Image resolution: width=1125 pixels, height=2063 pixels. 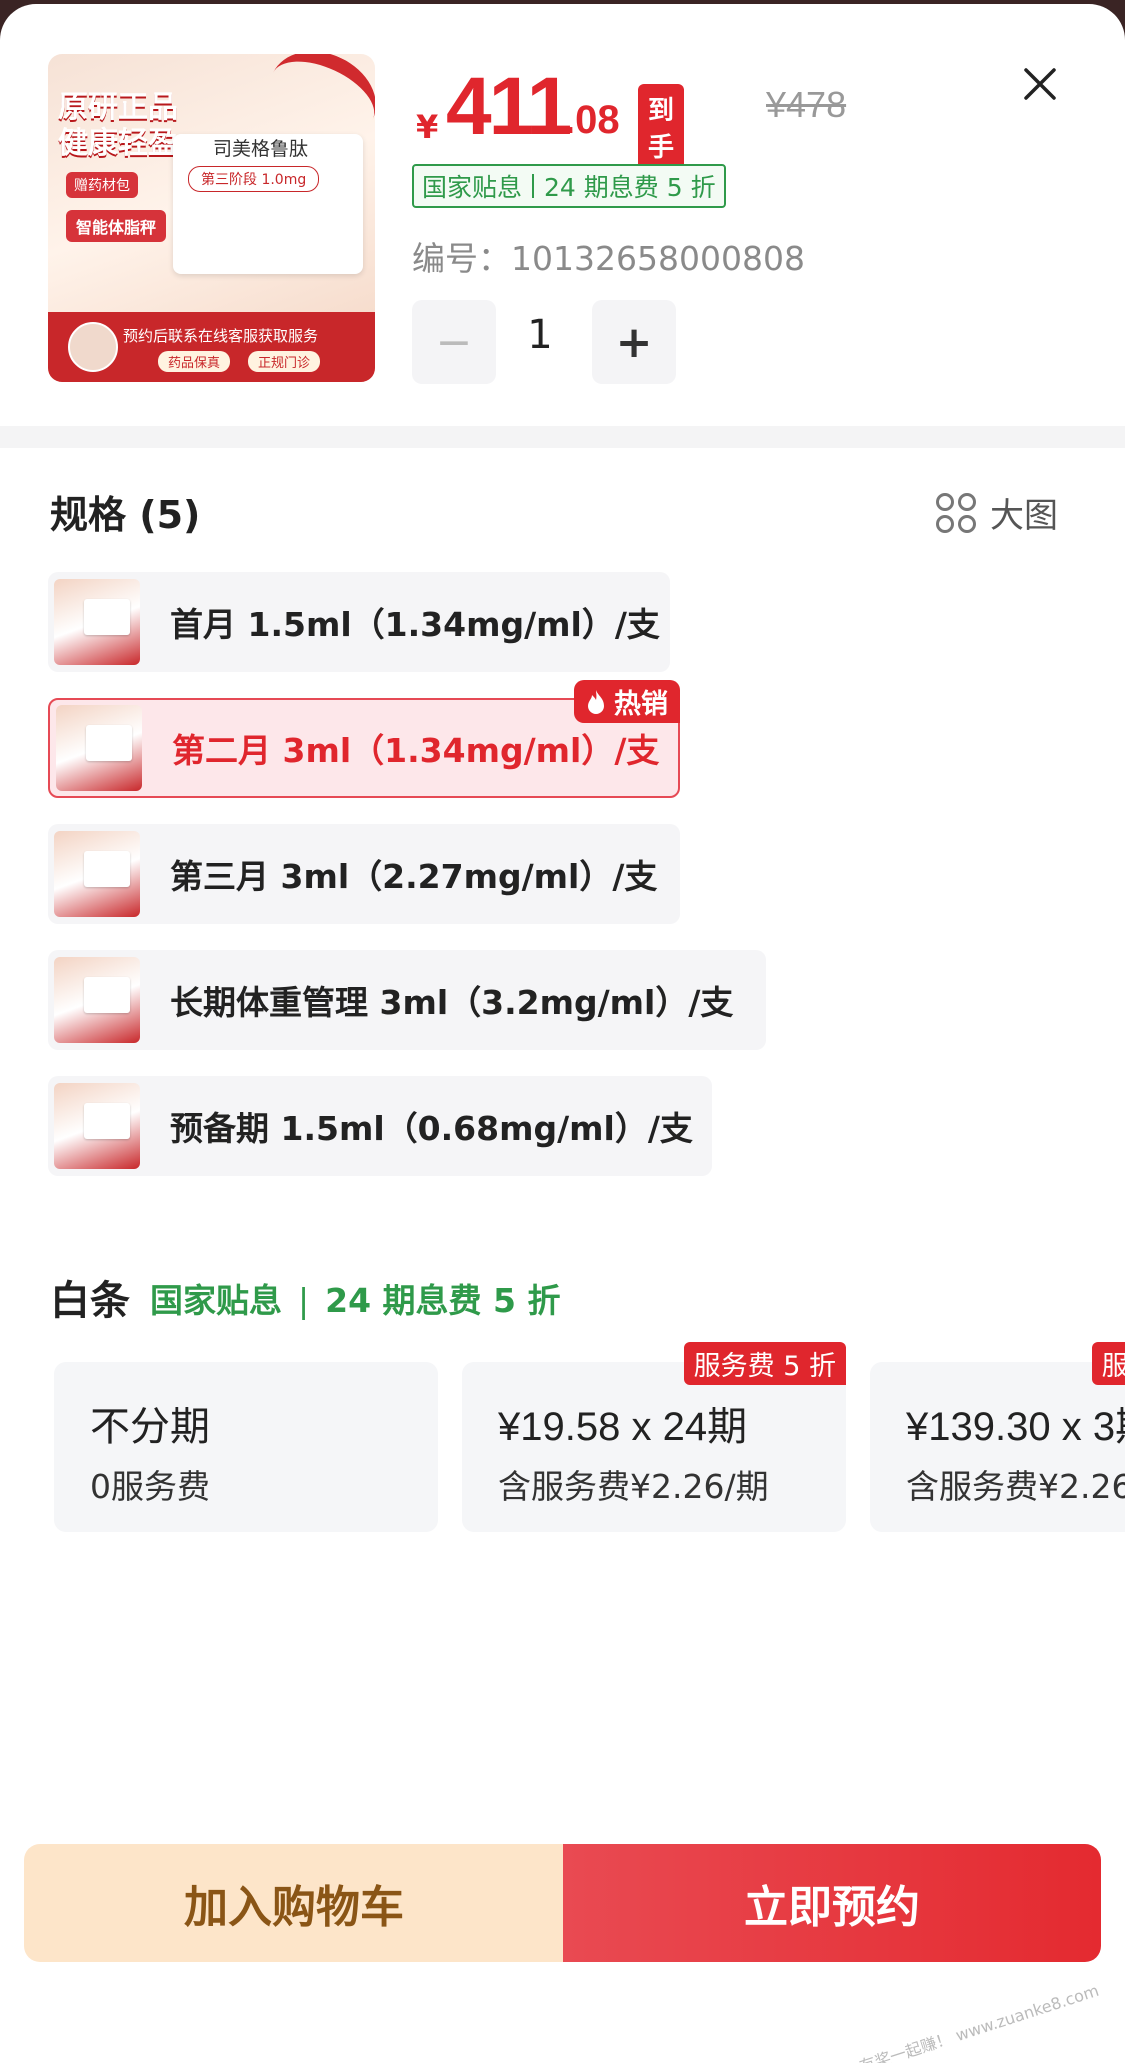 I want to click on thumb-strip-badge-a: 药品保真, so click(x=194, y=361).